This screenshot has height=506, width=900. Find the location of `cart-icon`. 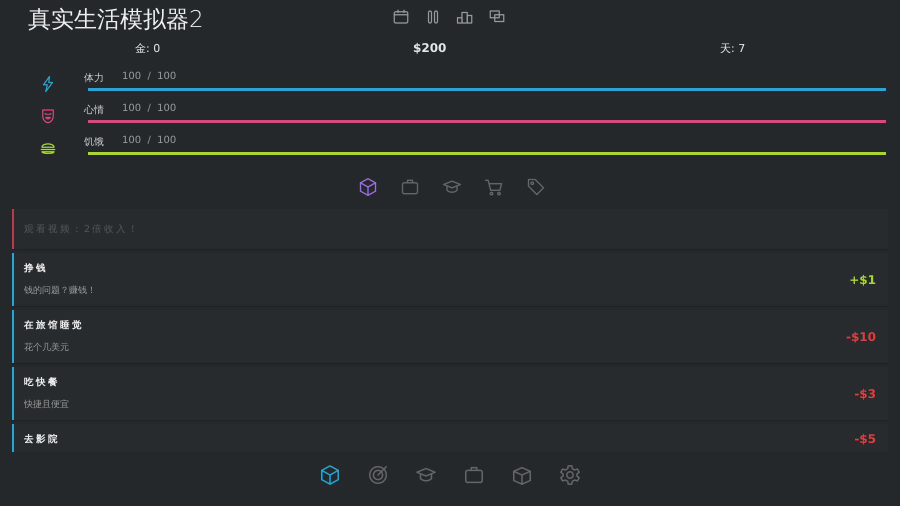

cart-icon is located at coordinates (494, 187).